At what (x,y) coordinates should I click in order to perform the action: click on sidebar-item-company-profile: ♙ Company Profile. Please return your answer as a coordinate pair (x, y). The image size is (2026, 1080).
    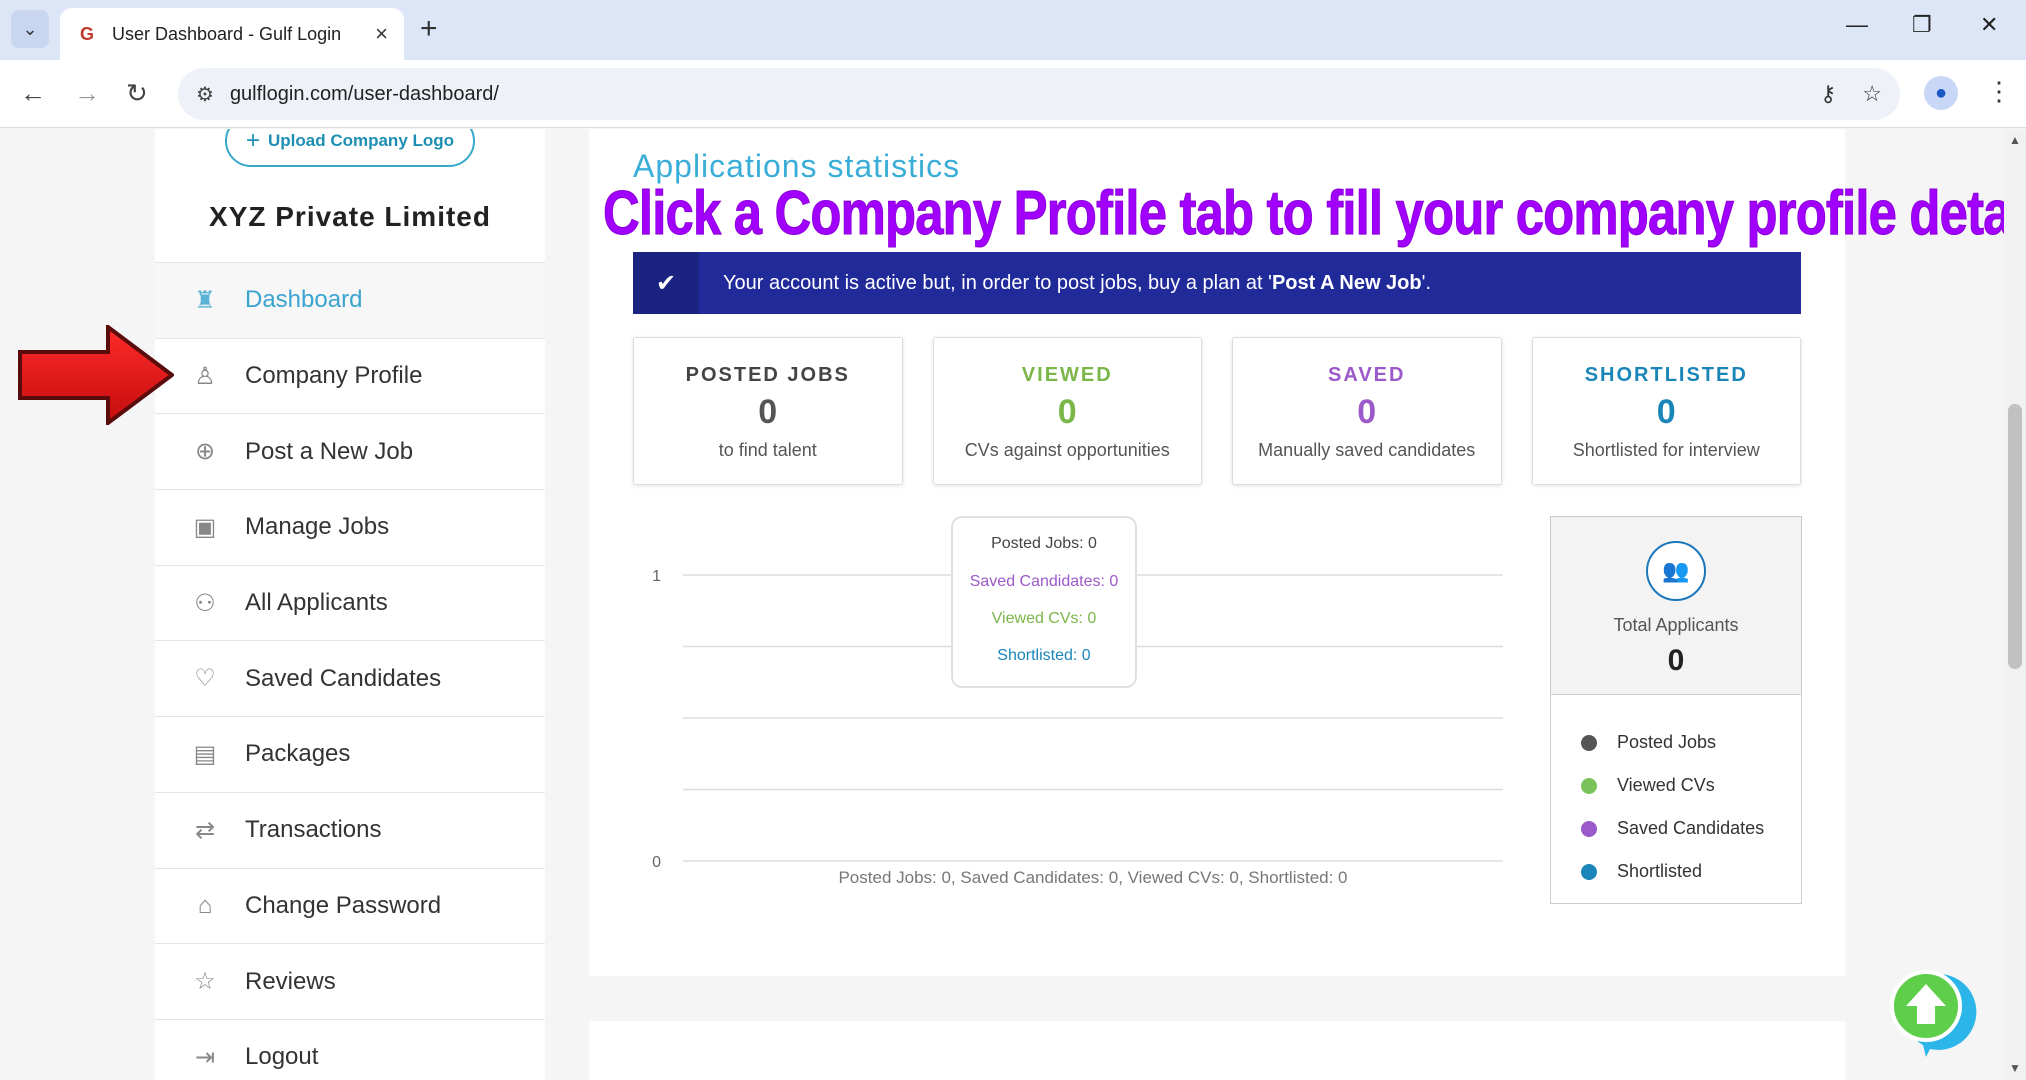
    Looking at the image, I should click on (350, 375).